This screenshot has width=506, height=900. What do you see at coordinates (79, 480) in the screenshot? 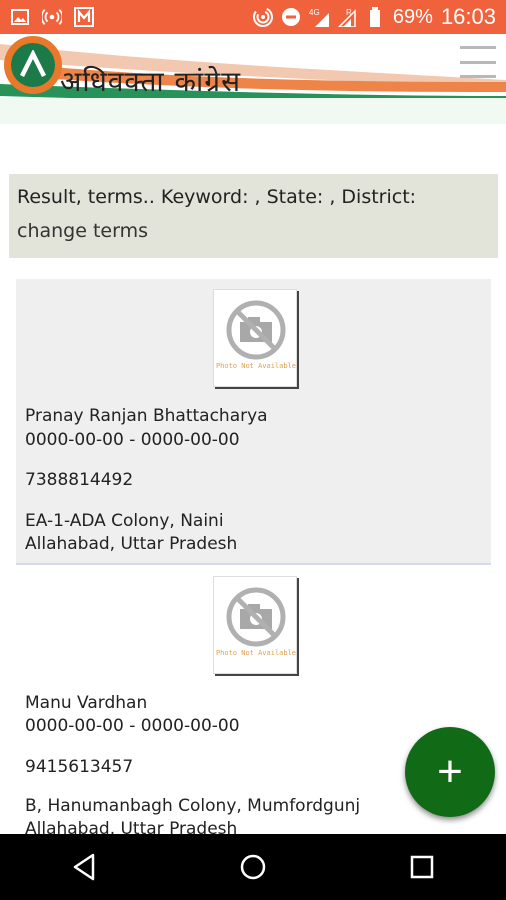
I see `advocate-phone: 7388814492` at bounding box center [79, 480].